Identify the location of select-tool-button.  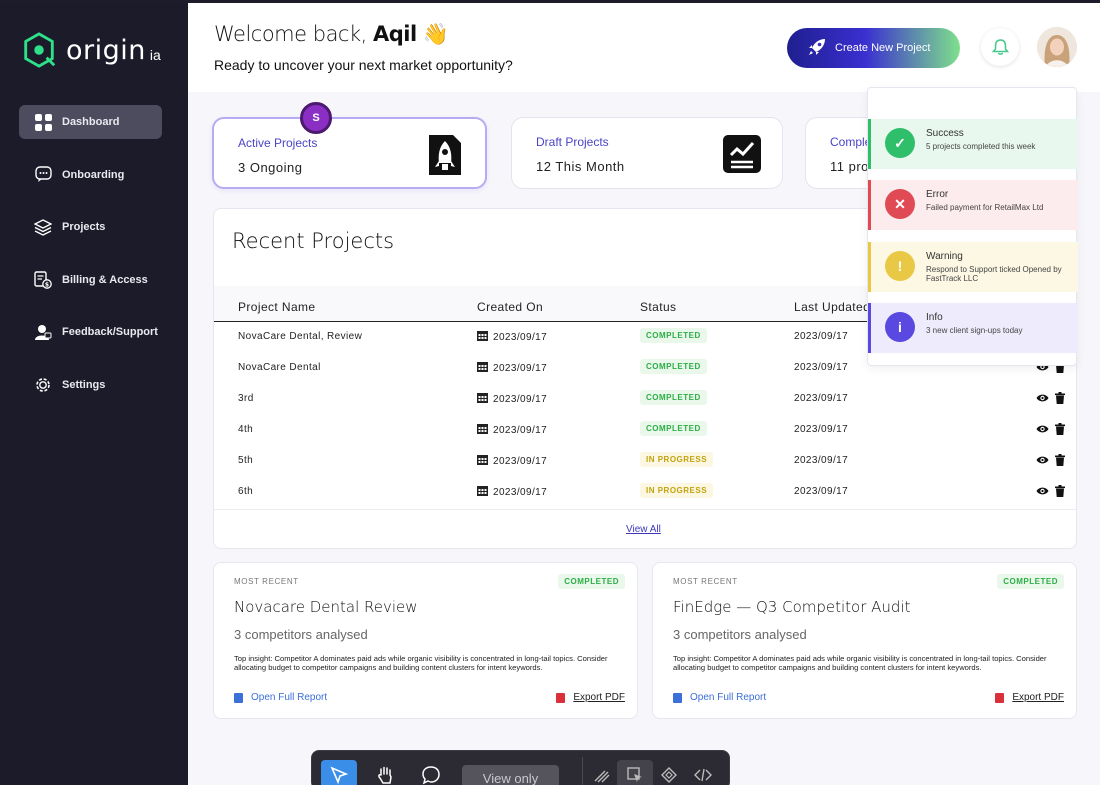
(339, 772).